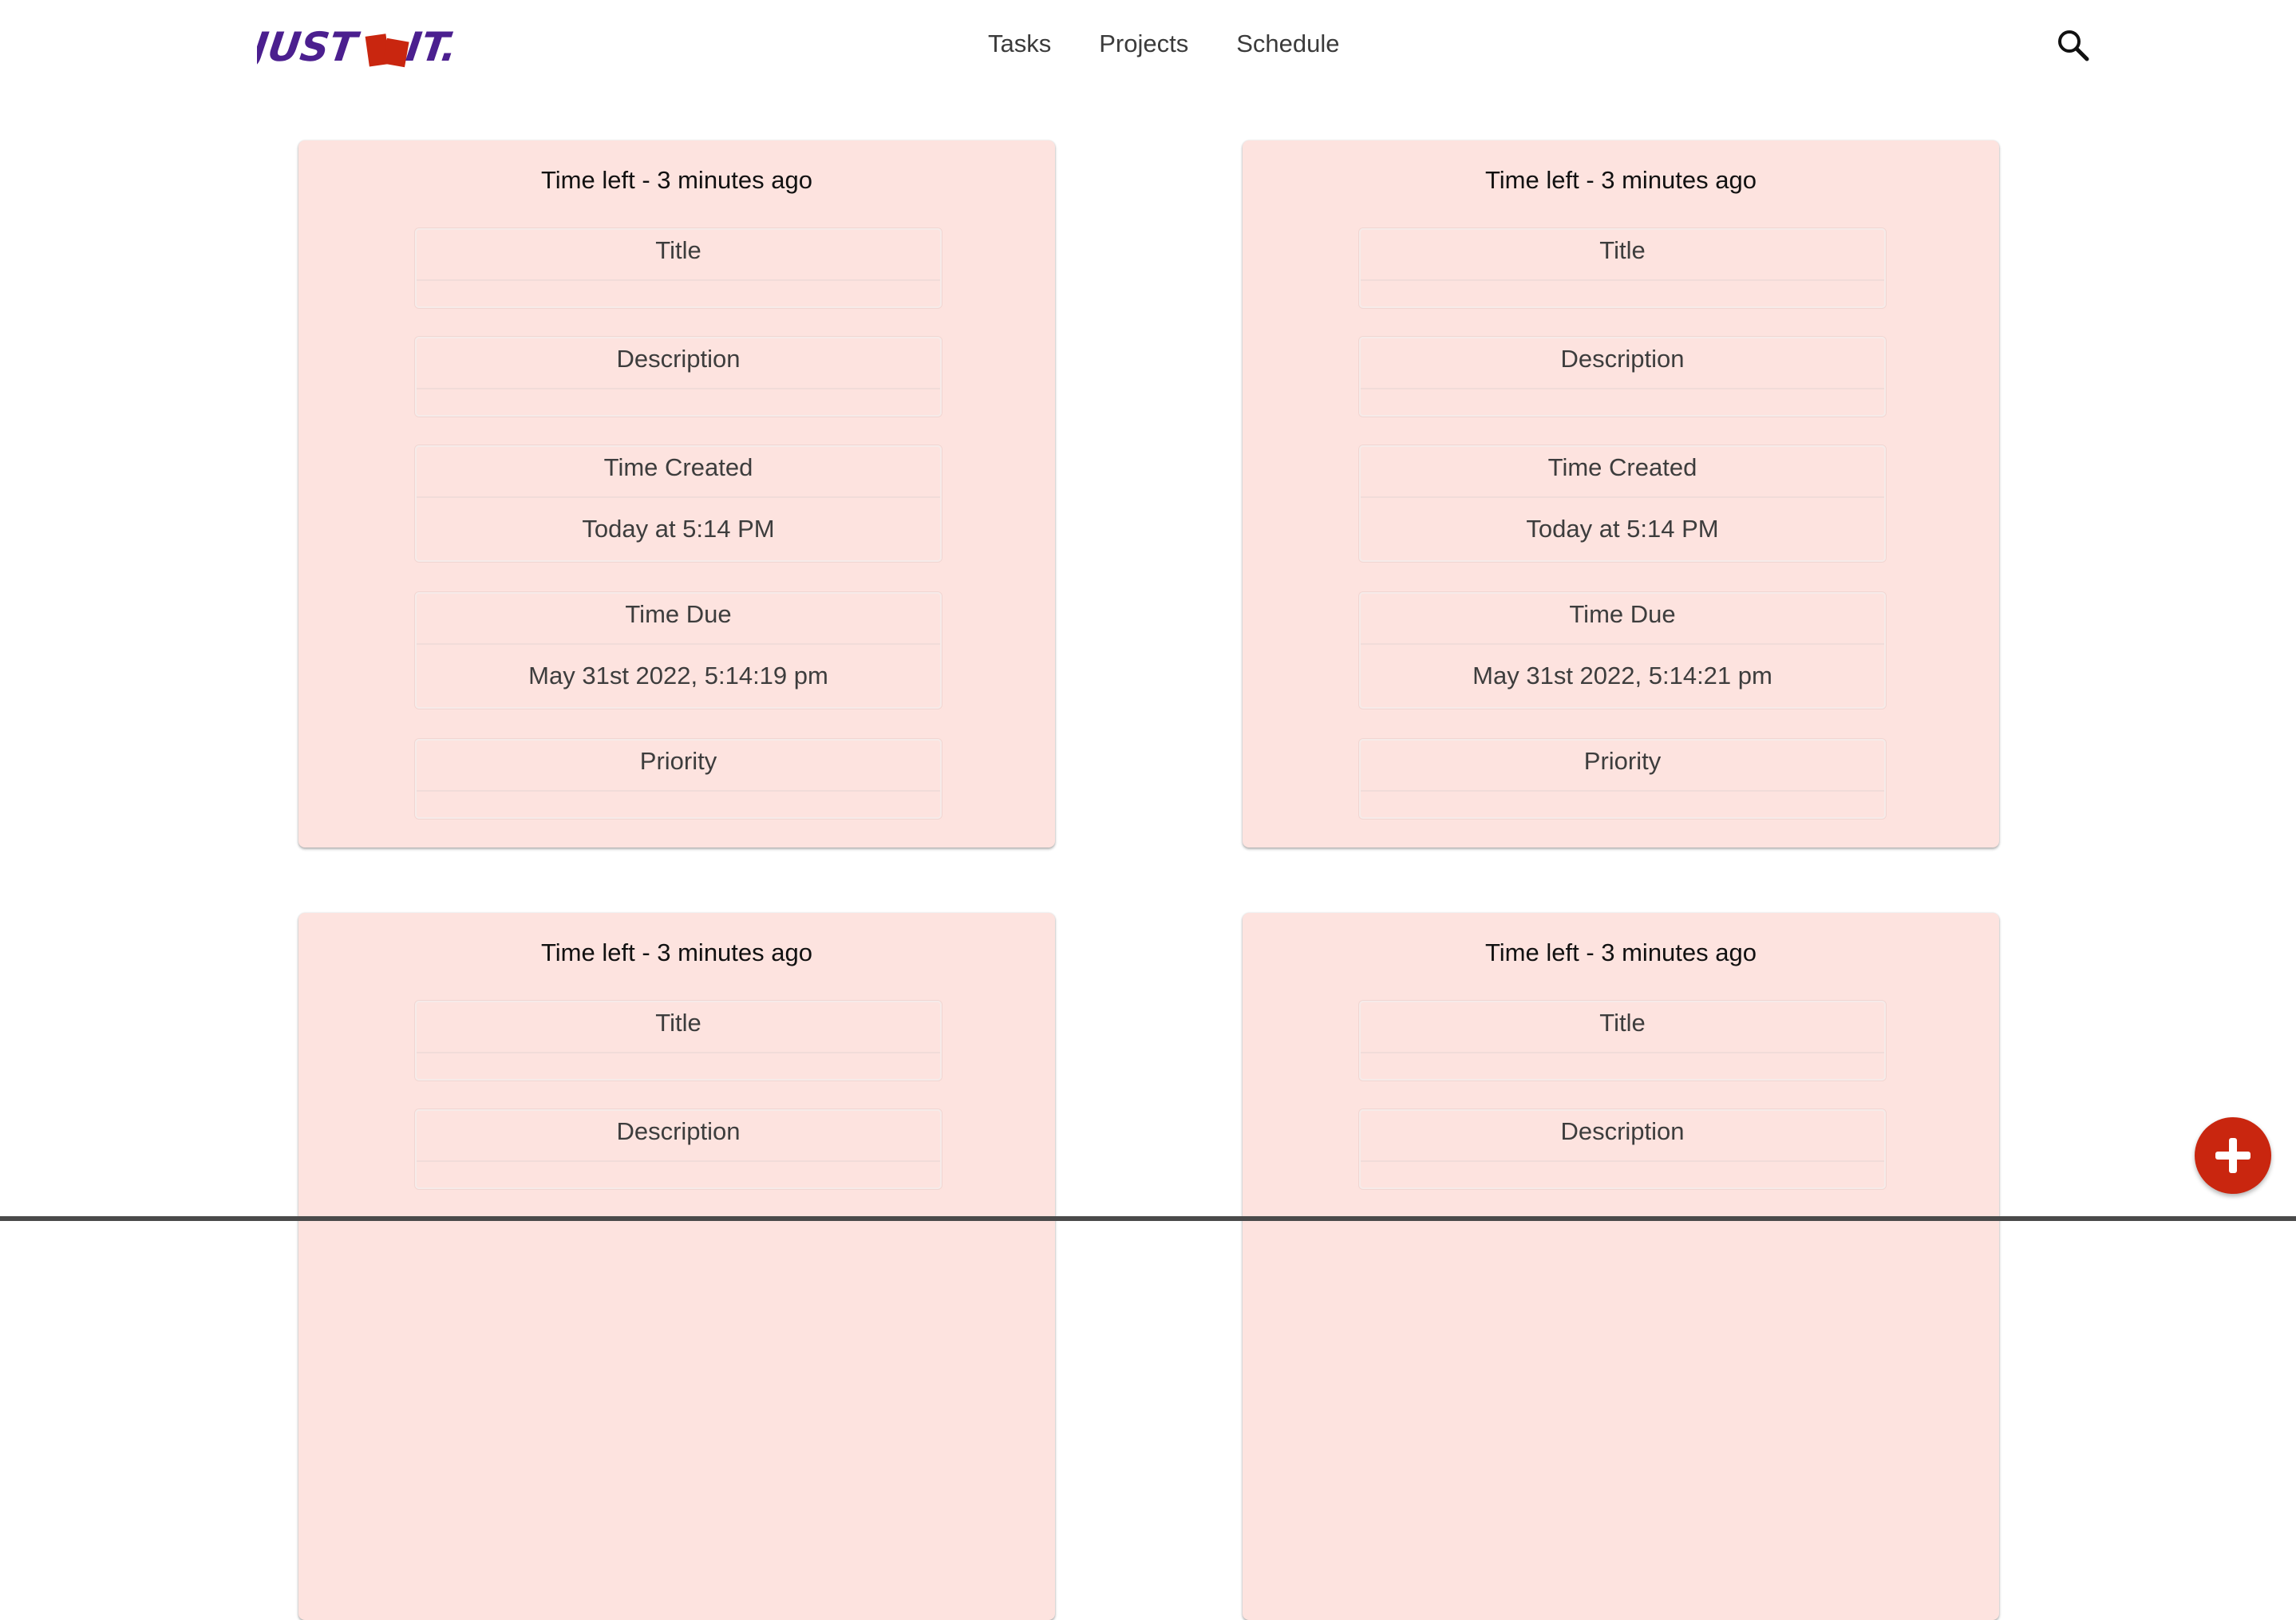 The height and width of the screenshot is (1620, 2296). I want to click on time-due-value: May 31st 2022, 5:14:21 pm, so click(1622, 676).